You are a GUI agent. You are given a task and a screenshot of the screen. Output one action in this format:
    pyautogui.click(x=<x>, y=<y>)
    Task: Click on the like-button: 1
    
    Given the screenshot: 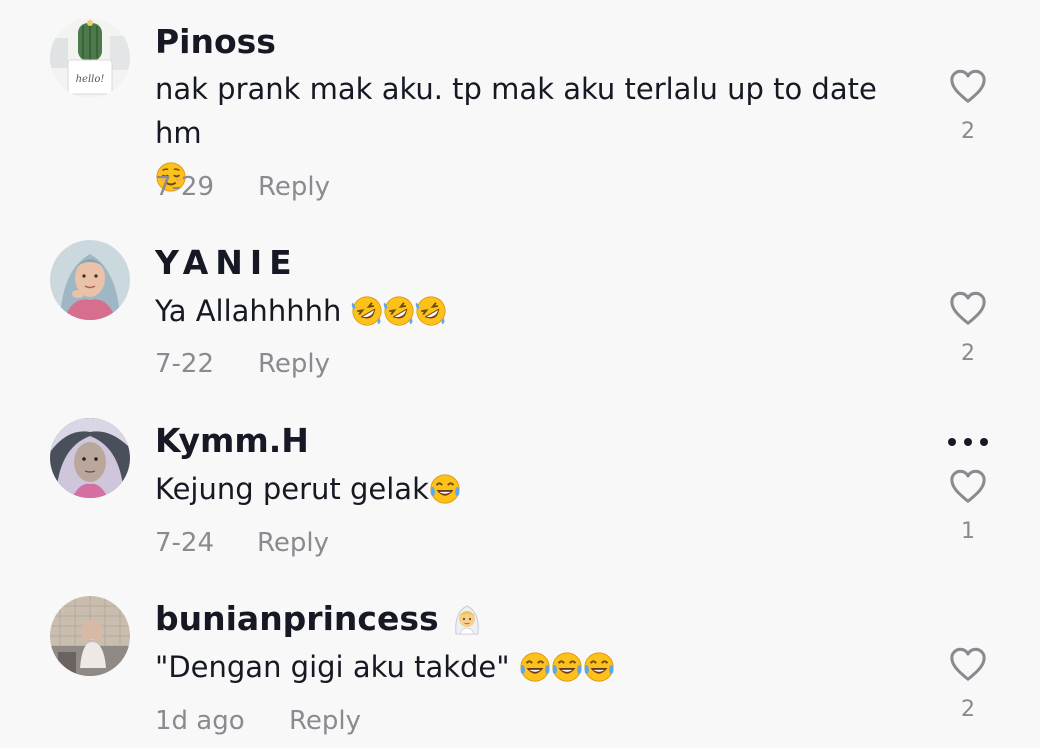 What is the action you would take?
    pyautogui.click(x=968, y=506)
    